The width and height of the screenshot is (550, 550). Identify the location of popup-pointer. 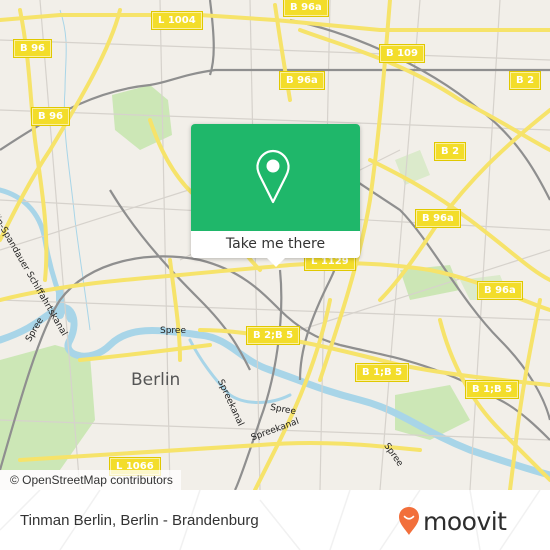
(276, 262).